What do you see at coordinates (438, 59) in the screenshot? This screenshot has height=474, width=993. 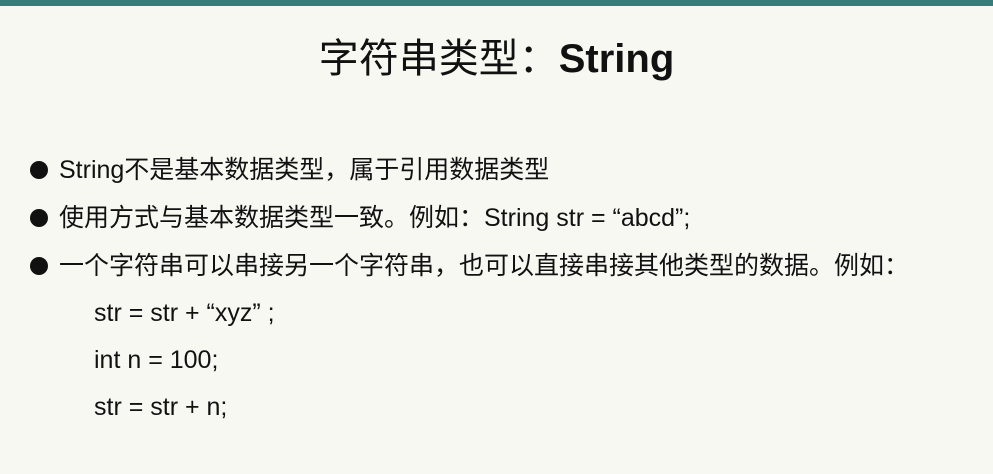 I see `title-chinese: 字符串类型：` at bounding box center [438, 59].